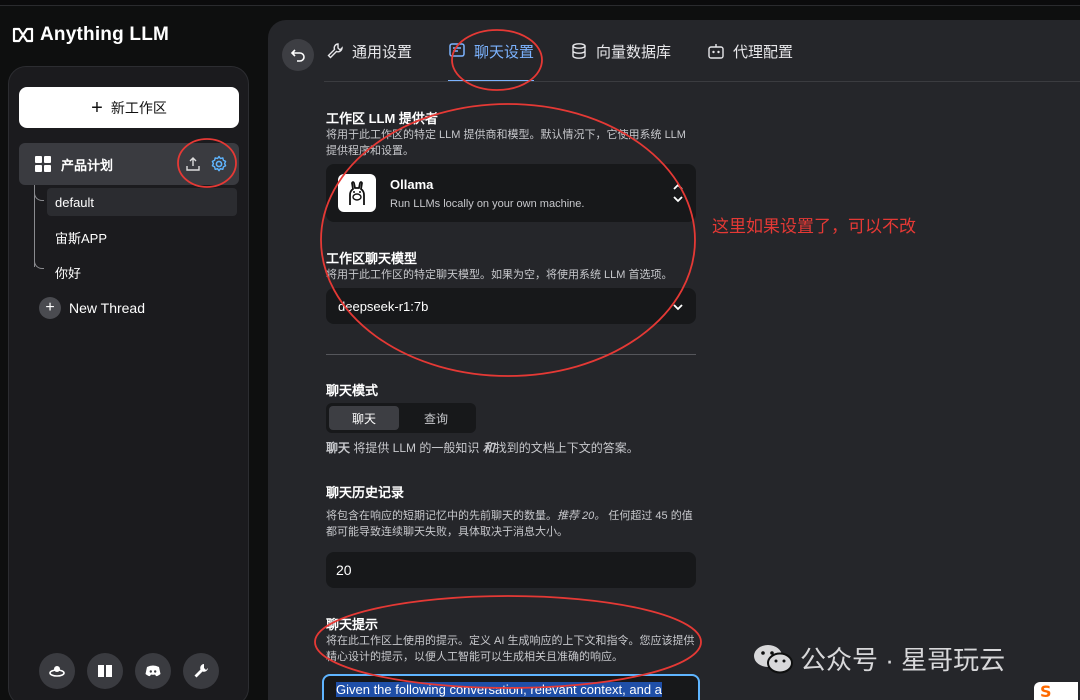 This screenshot has height=700, width=1080. Describe the element at coordinates (903, 660) in the screenshot. I see `watermark-text: 公众号 · 星哥玩云` at that location.